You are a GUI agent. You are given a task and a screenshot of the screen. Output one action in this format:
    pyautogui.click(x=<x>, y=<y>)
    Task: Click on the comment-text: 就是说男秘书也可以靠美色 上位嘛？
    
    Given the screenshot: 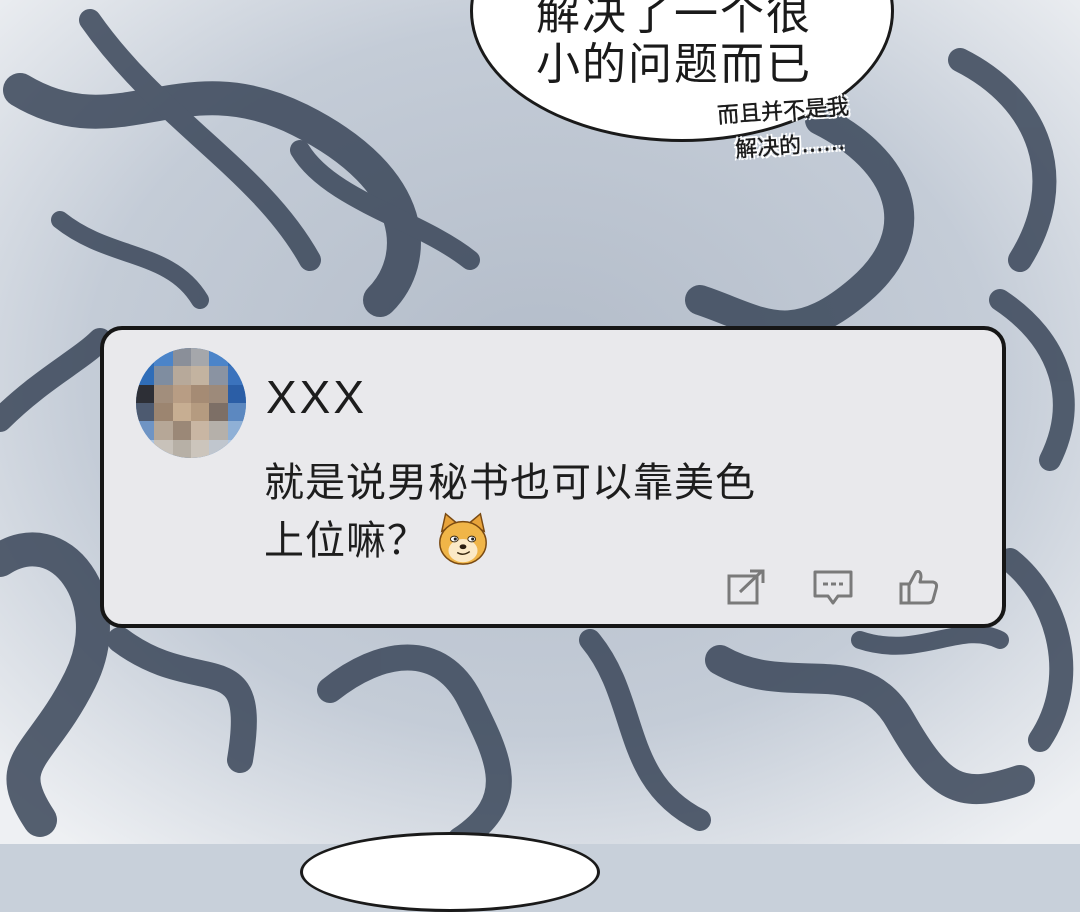 What is the action you would take?
    pyautogui.click(x=564, y=512)
    